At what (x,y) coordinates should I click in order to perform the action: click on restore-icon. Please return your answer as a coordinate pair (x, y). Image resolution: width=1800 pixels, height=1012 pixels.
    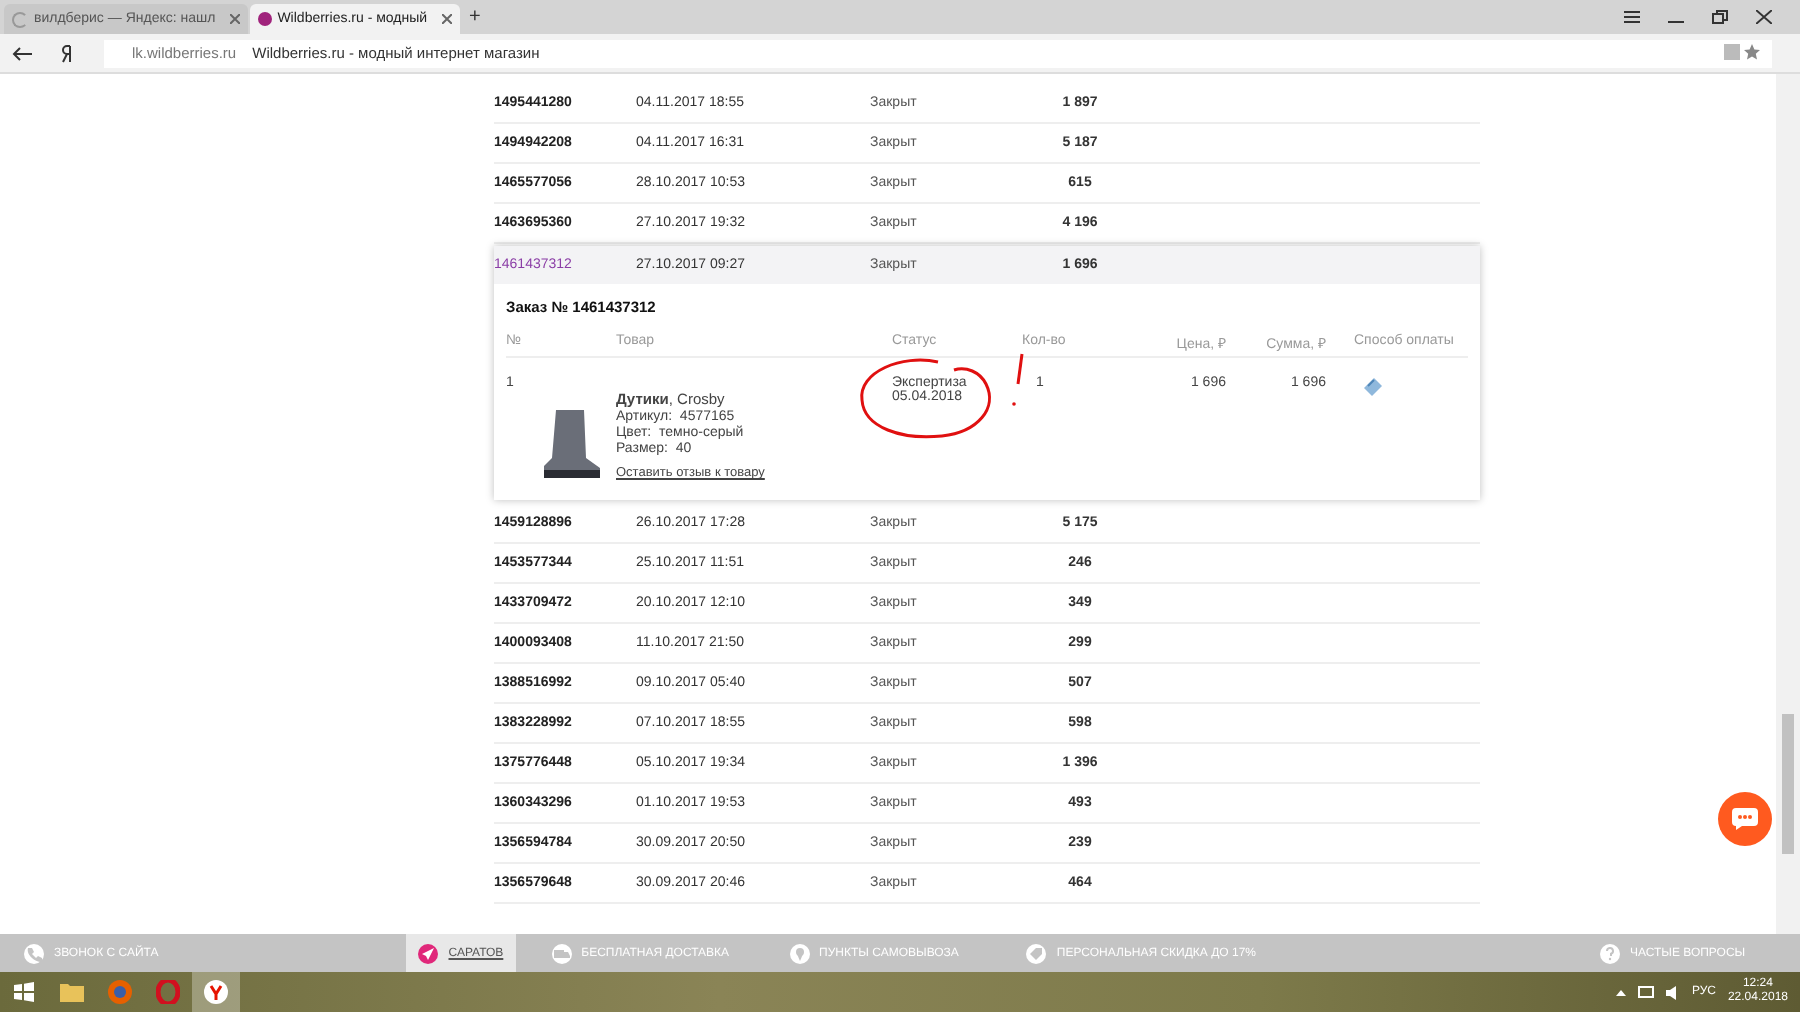
    Looking at the image, I should click on (1720, 17).